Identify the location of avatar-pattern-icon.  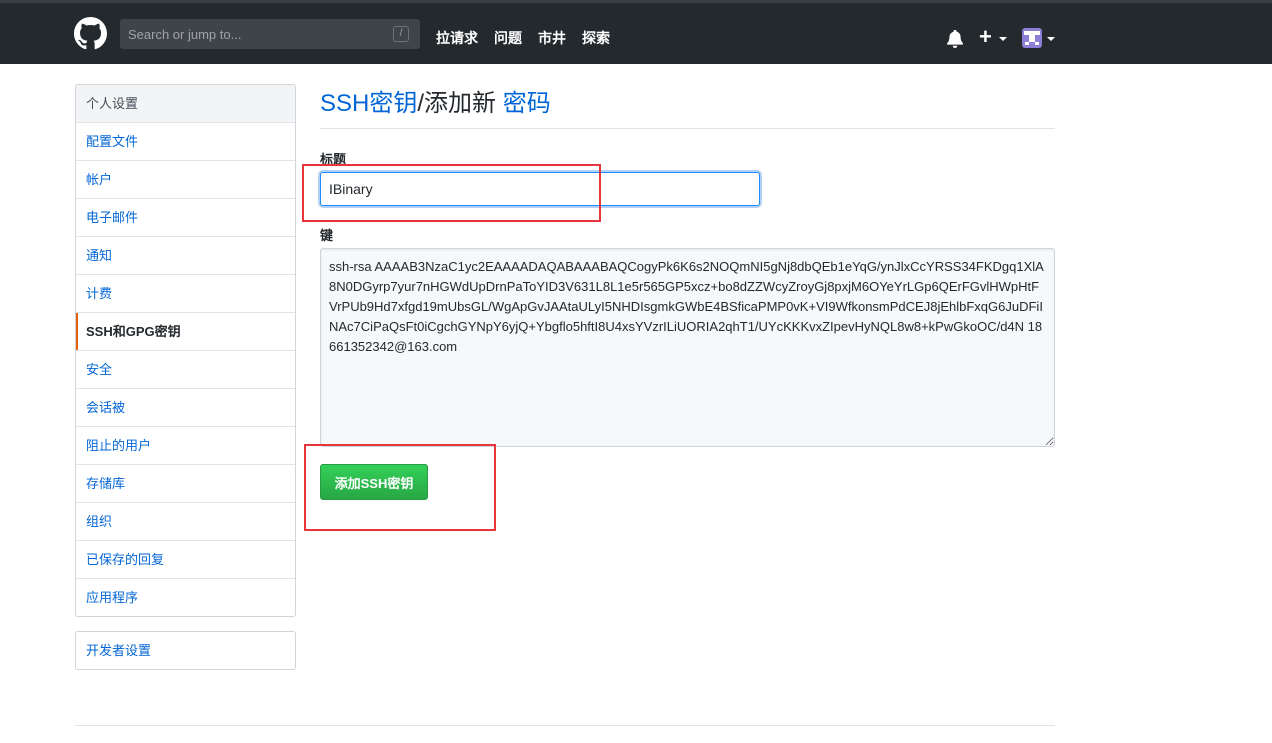
(1032, 38).